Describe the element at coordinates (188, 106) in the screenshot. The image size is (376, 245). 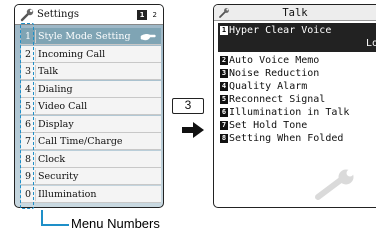
I see `key-3-button: 3` at that location.